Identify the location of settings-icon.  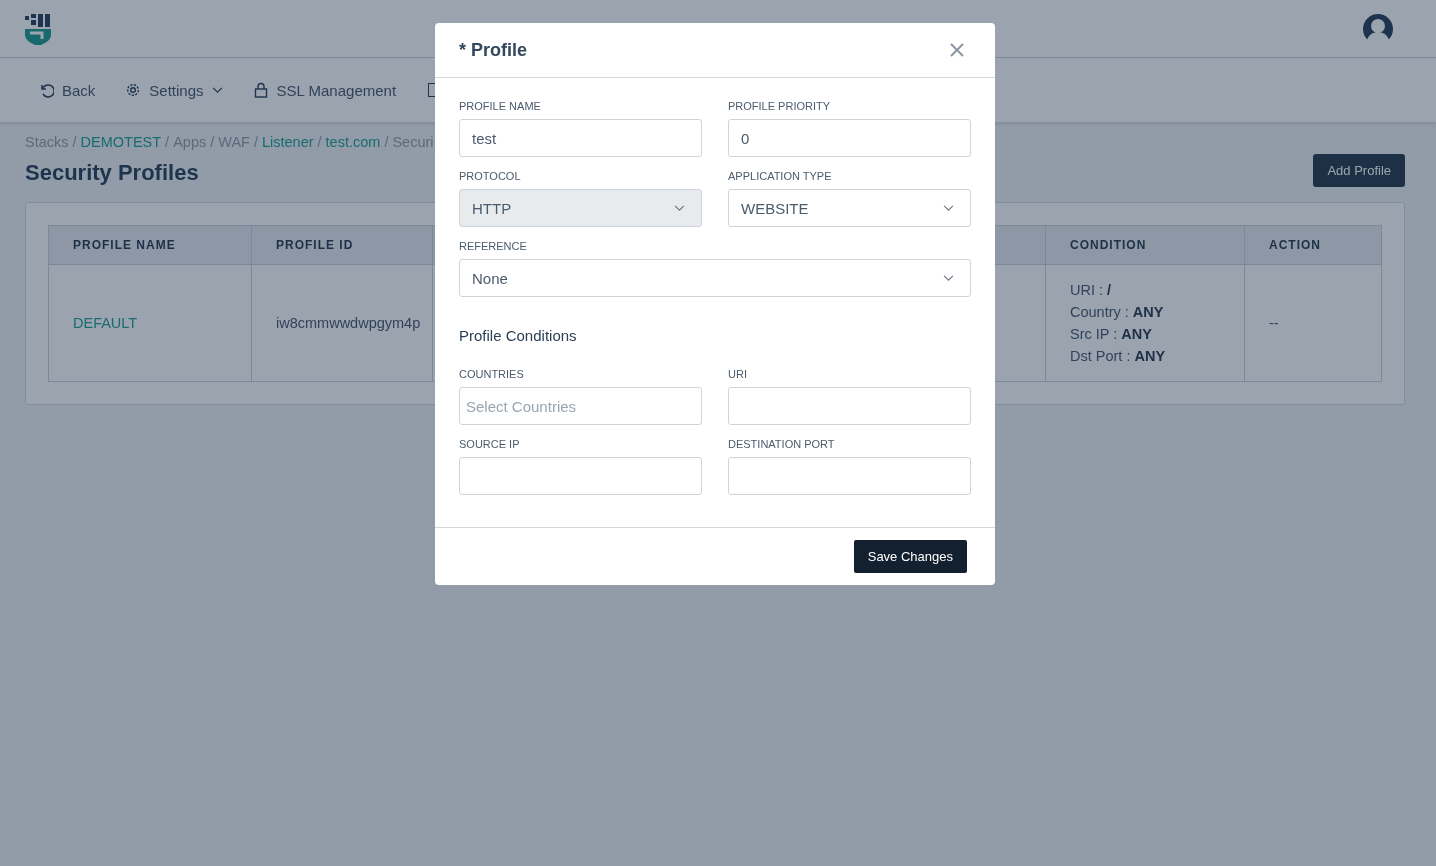
(133, 90).